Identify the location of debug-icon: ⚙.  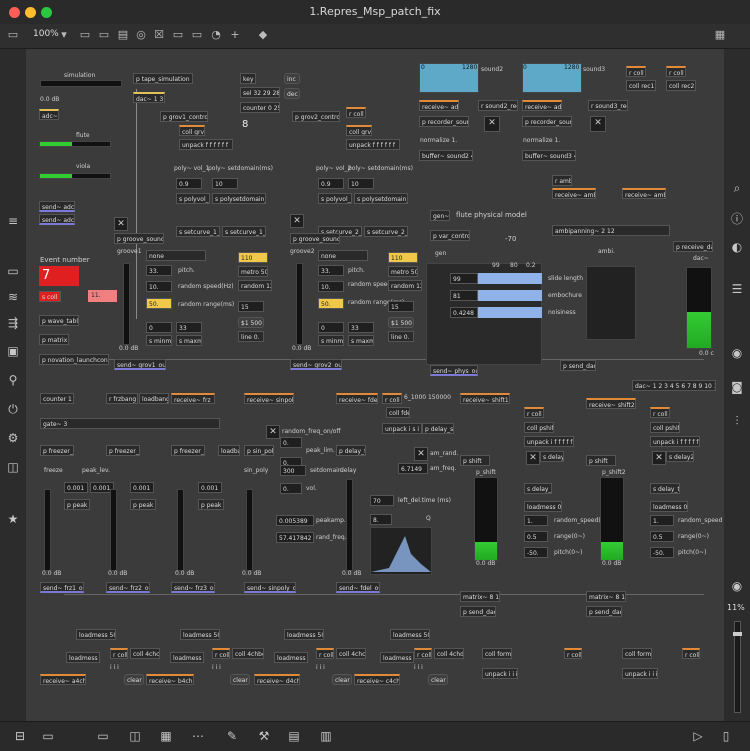
(13, 438).